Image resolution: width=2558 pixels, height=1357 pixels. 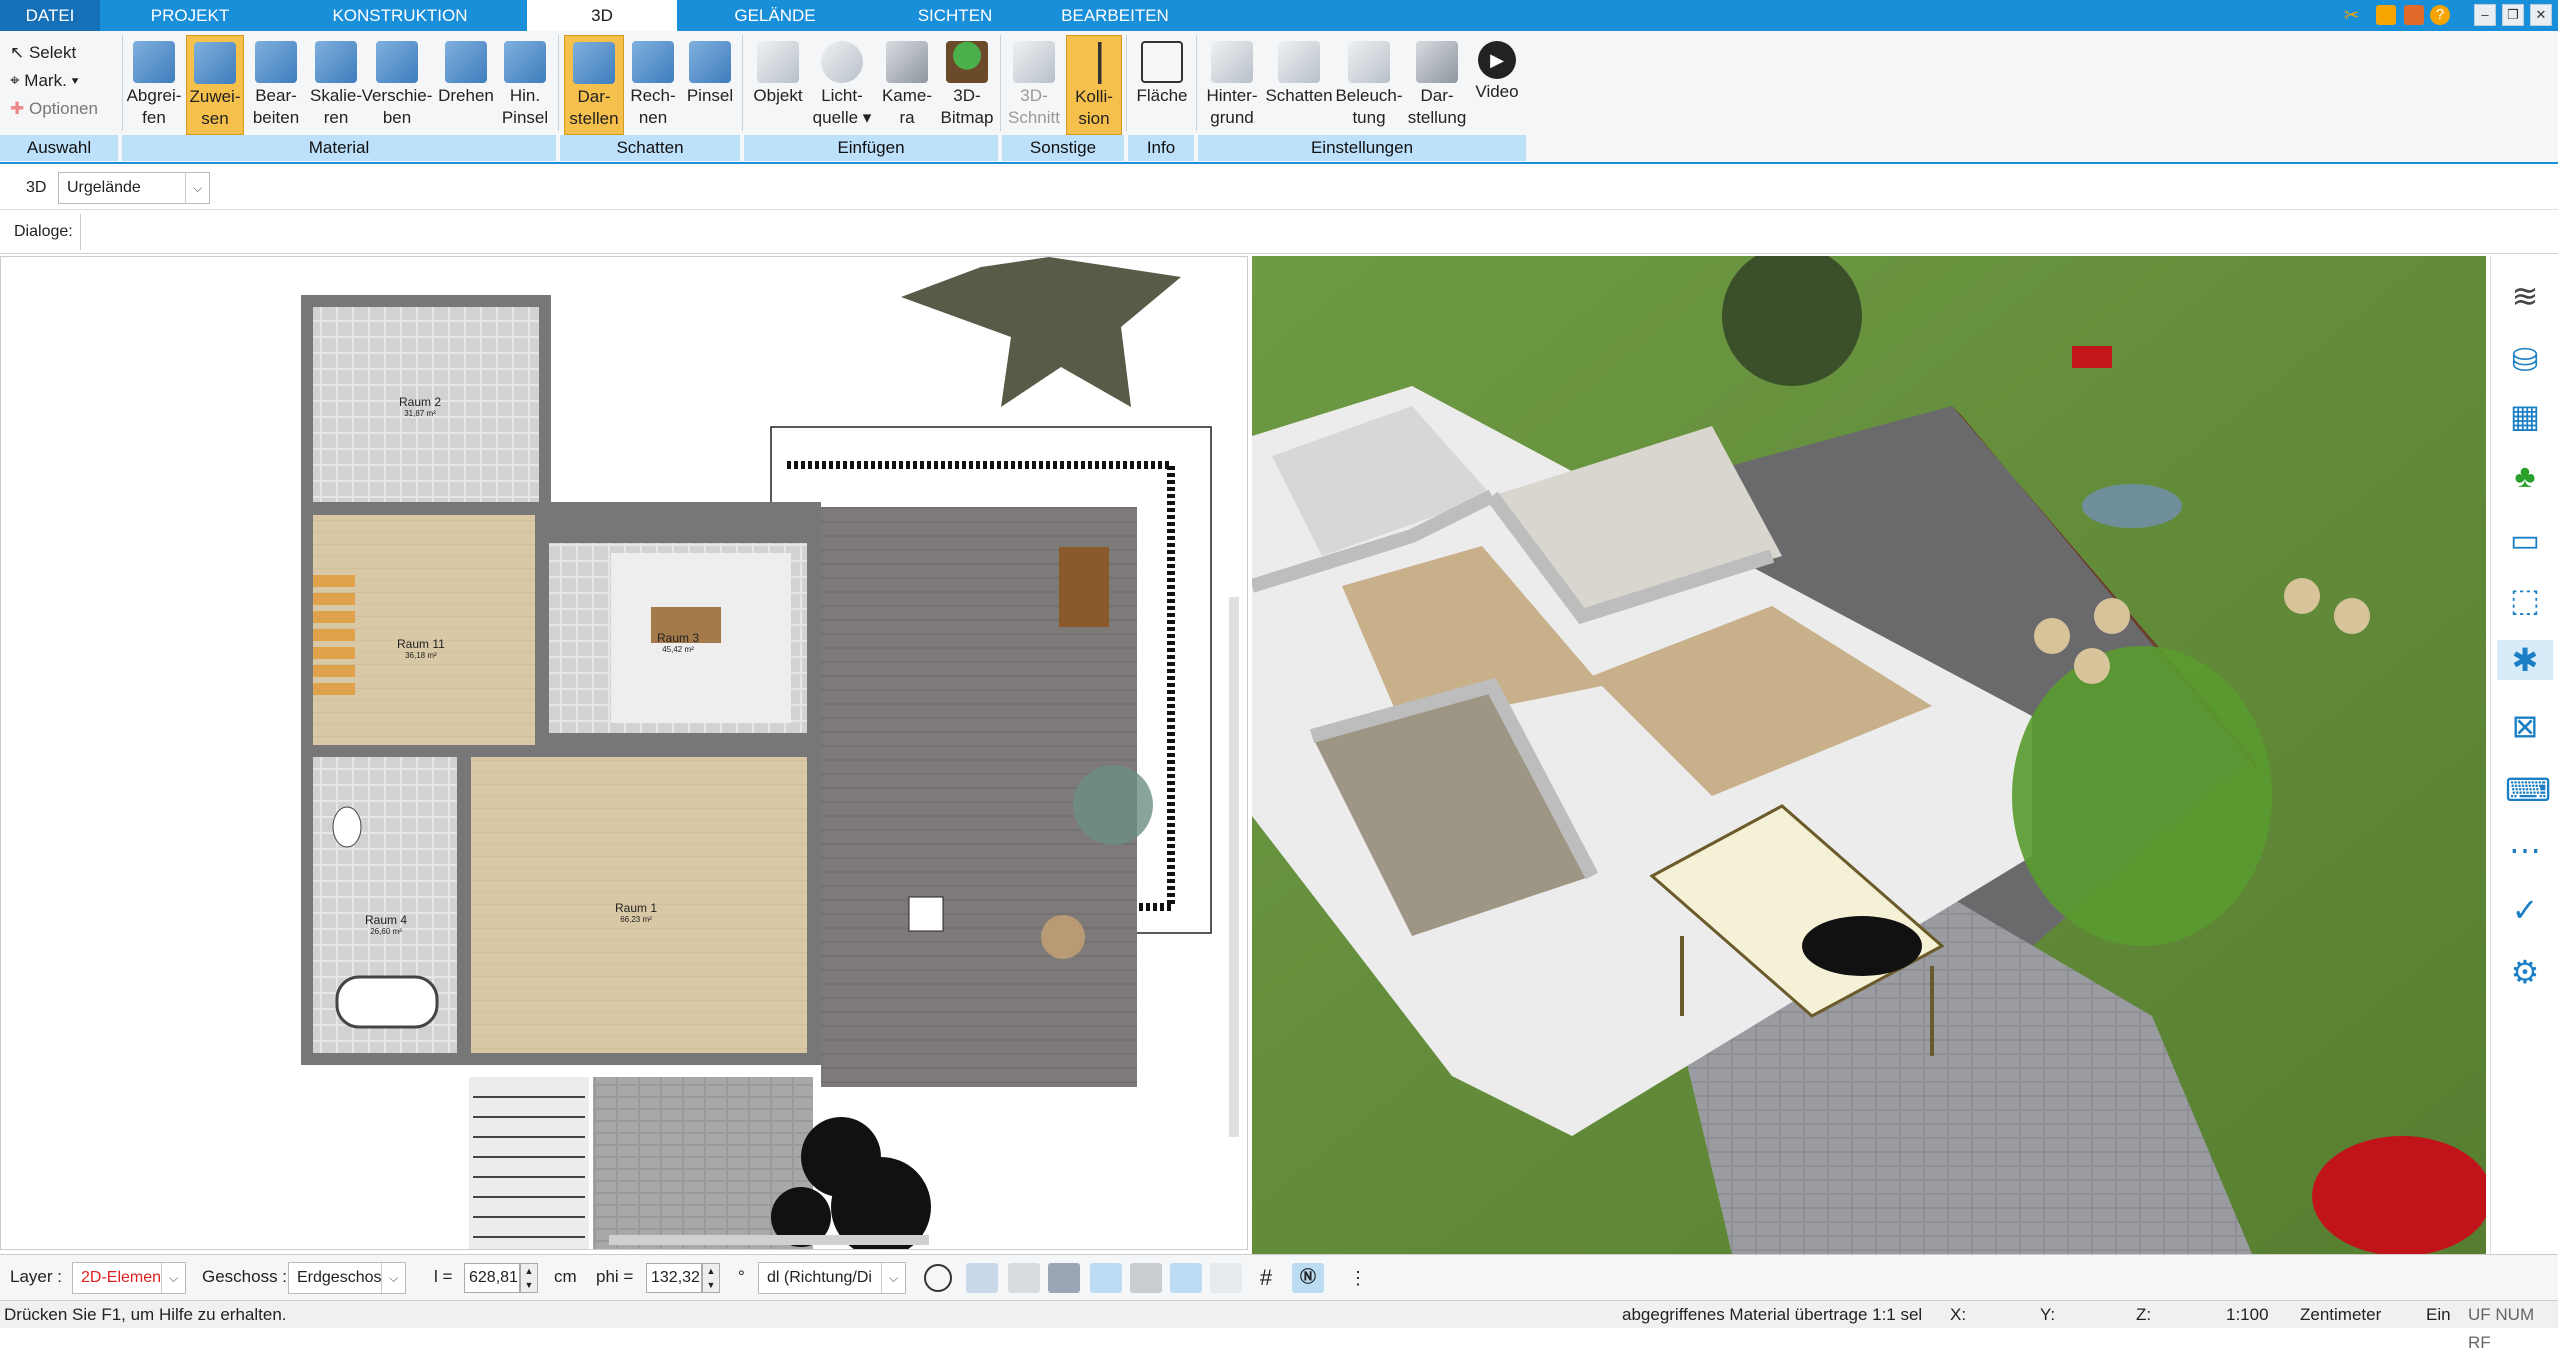 I want to click on grid-icon: #, so click(x=1266, y=1278).